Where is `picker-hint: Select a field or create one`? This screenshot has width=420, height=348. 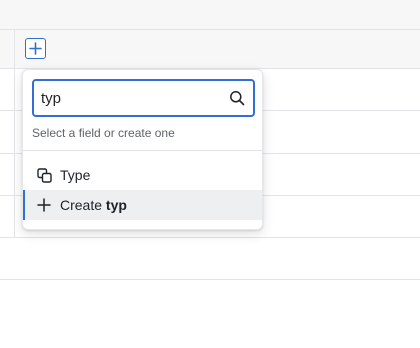 picker-hint: Select a field or create one is located at coordinates (103, 133).